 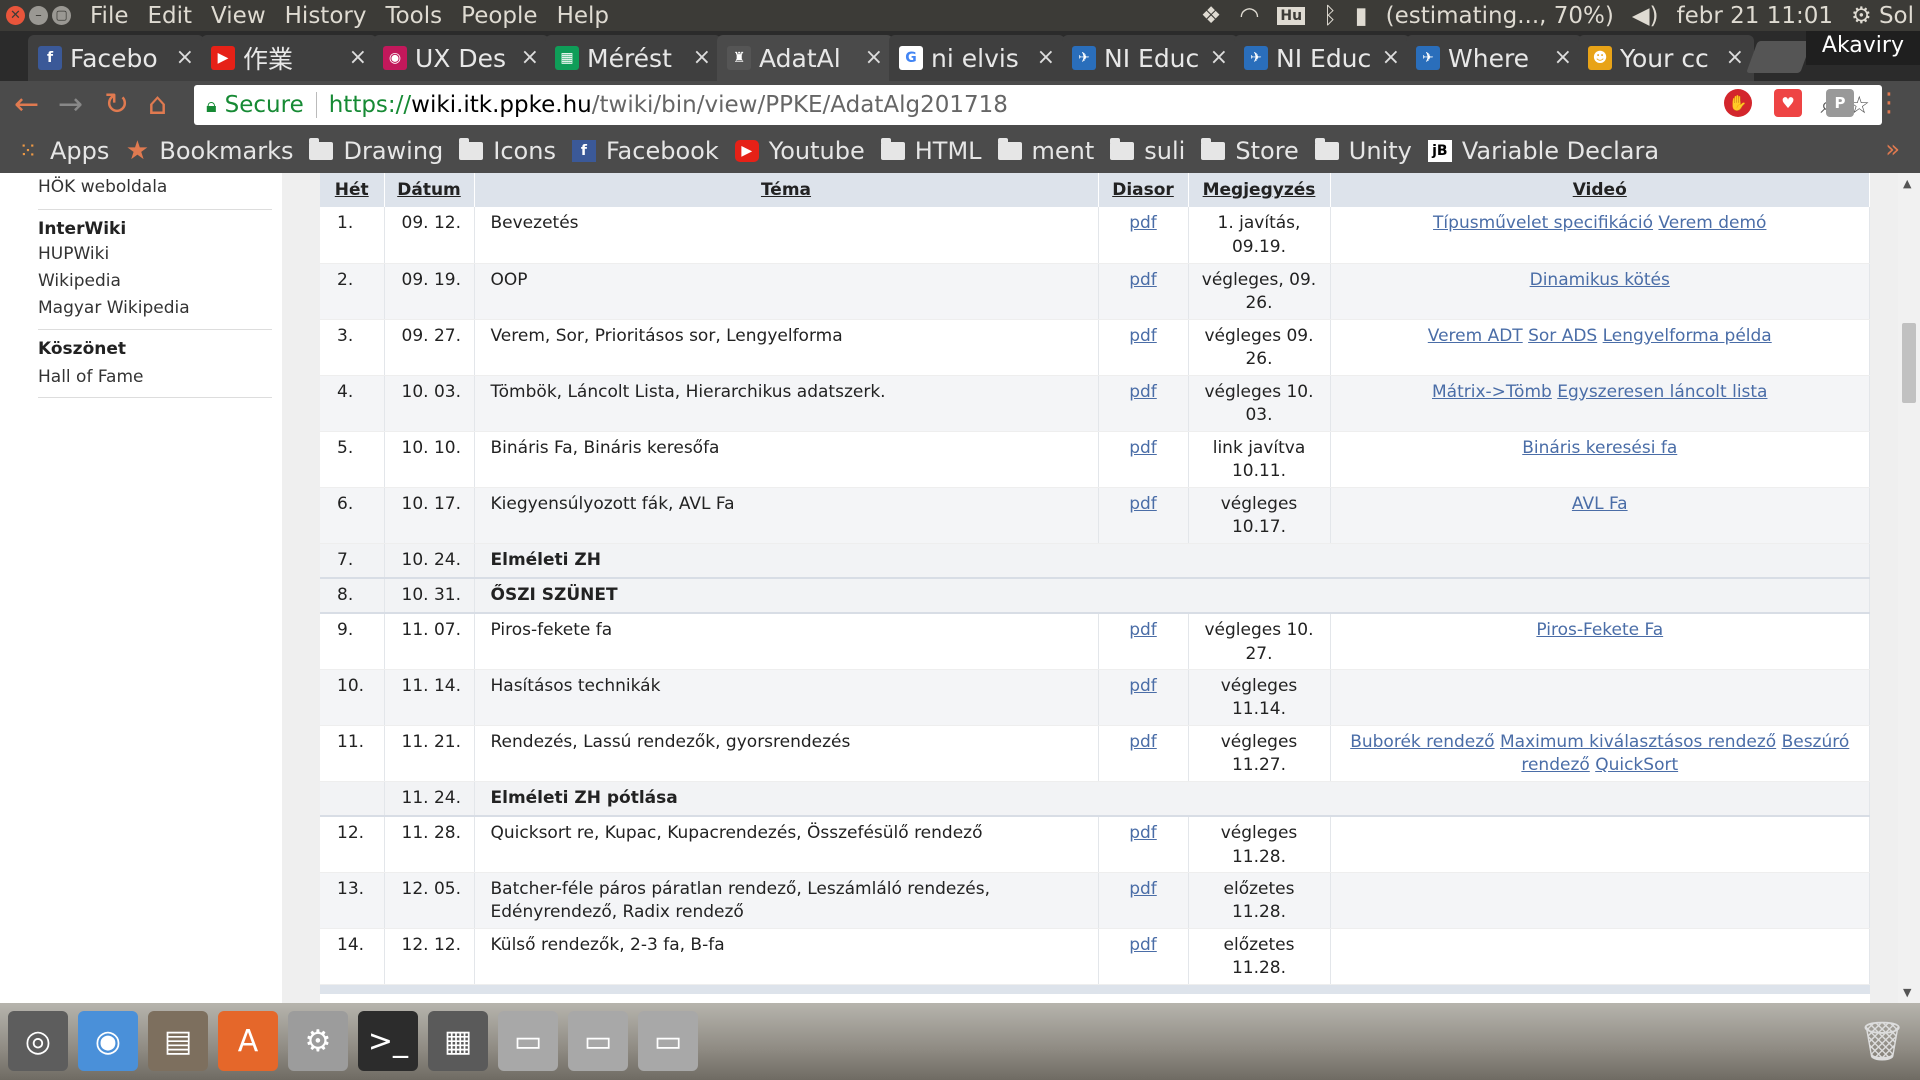 What do you see at coordinates (38, 1041) in the screenshot?
I see `ubuntu-icon: ◎` at bounding box center [38, 1041].